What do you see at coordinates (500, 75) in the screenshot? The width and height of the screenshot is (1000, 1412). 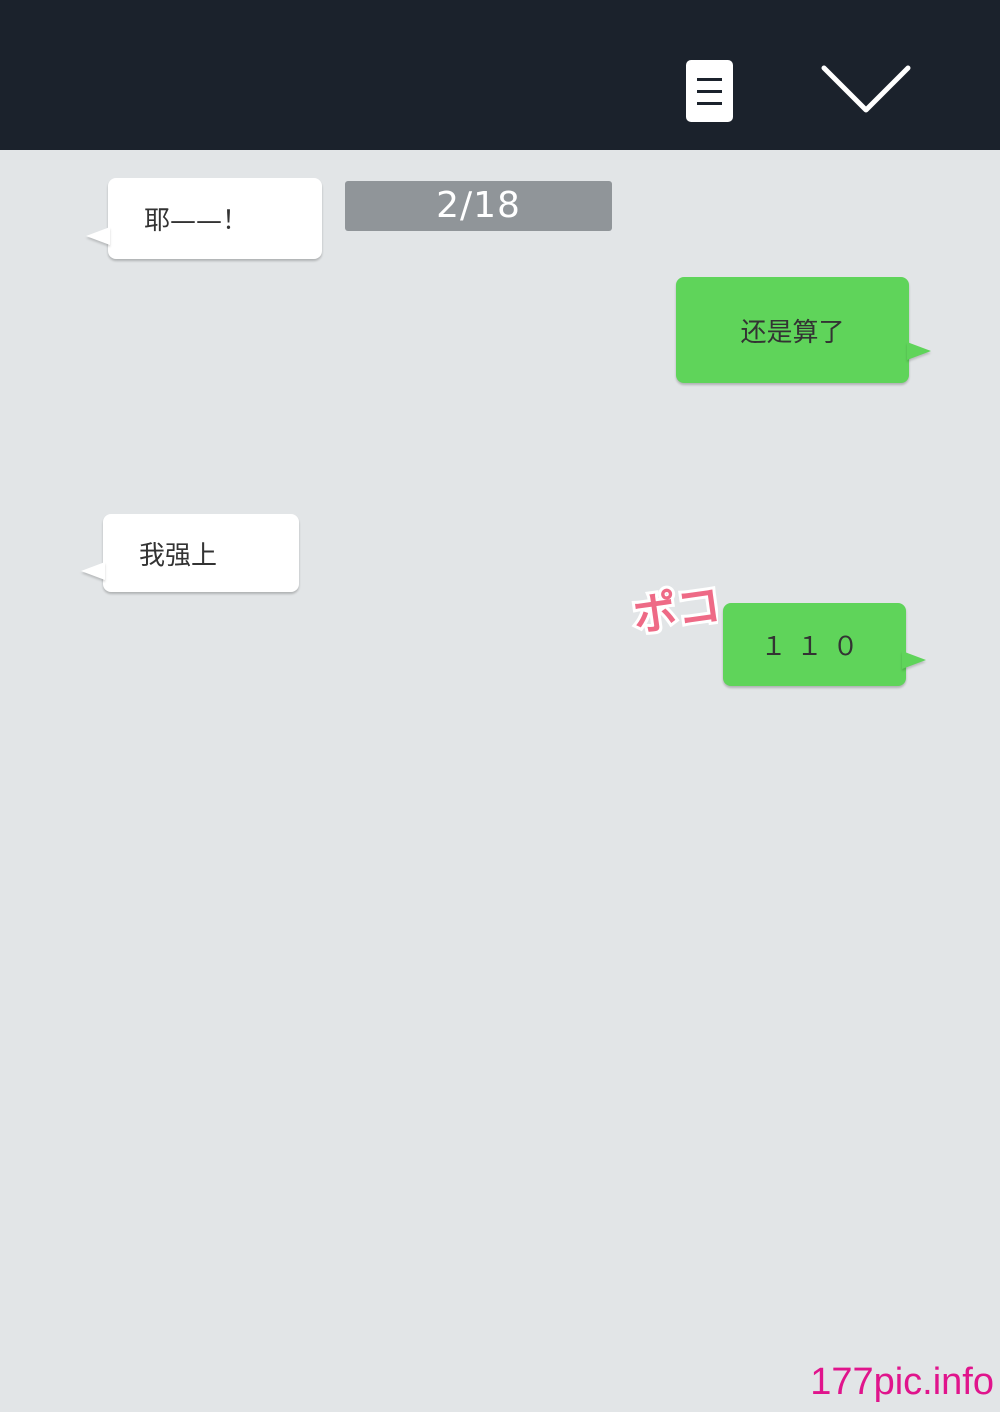 I see `top-bar` at bounding box center [500, 75].